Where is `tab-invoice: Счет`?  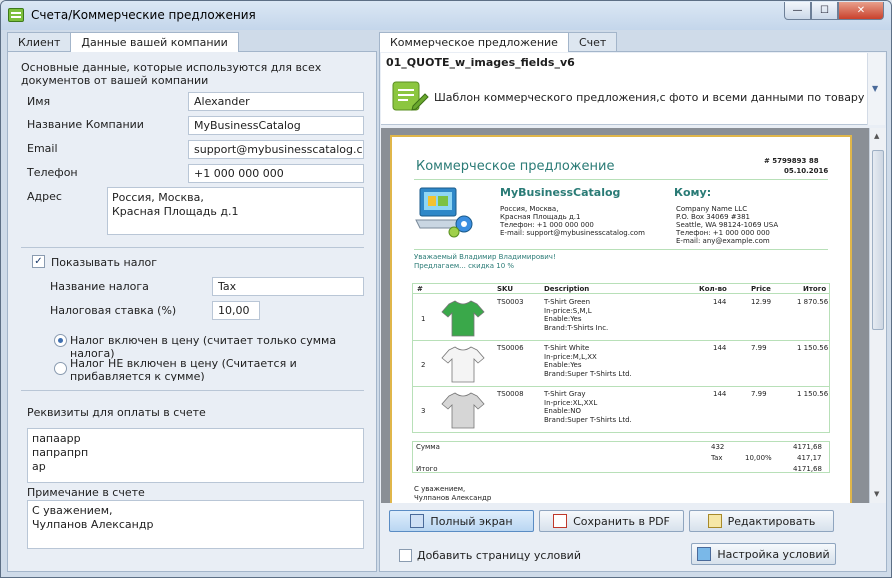 tab-invoice: Счет is located at coordinates (592, 41).